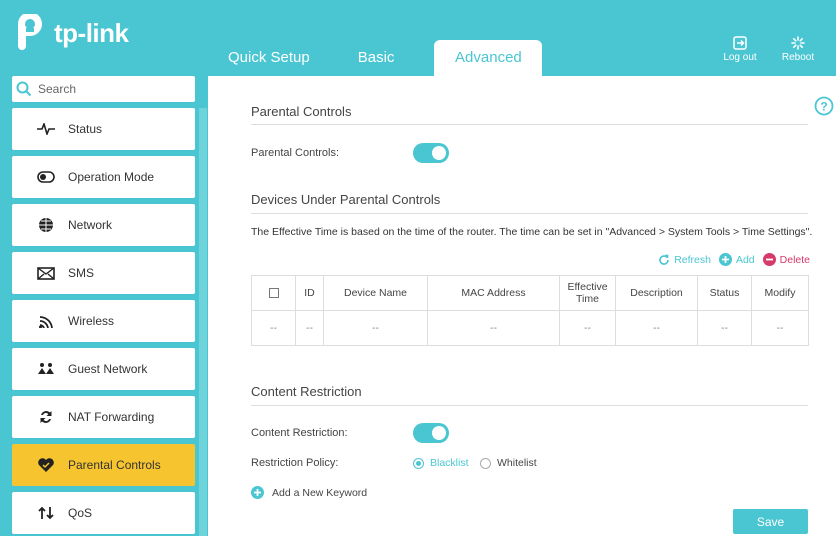 Image resolution: width=836 pixels, height=536 pixels. I want to click on sidebar-item-label: Wireless, so click(91, 321).